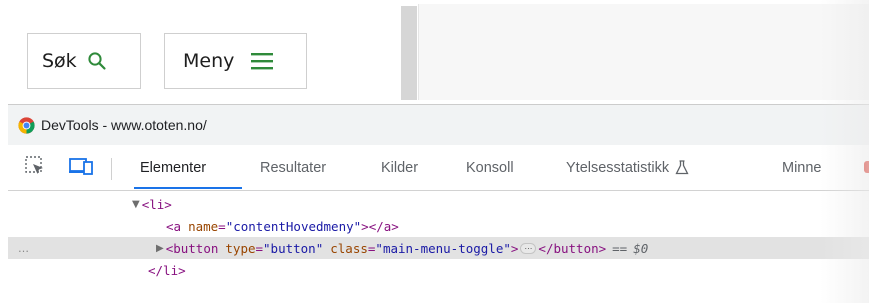 This screenshot has width=869, height=304. Describe the element at coordinates (240, 248) in the screenshot. I see `button-attr-type: type` at that location.